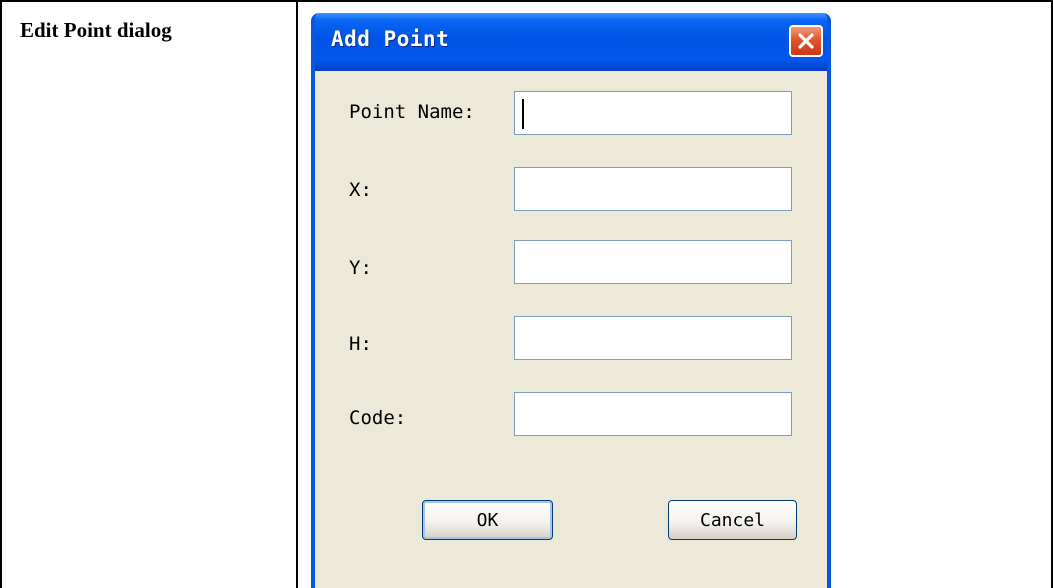 This screenshot has width=1053, height=588. I want to click on h-label: H:, so click(360, 344).